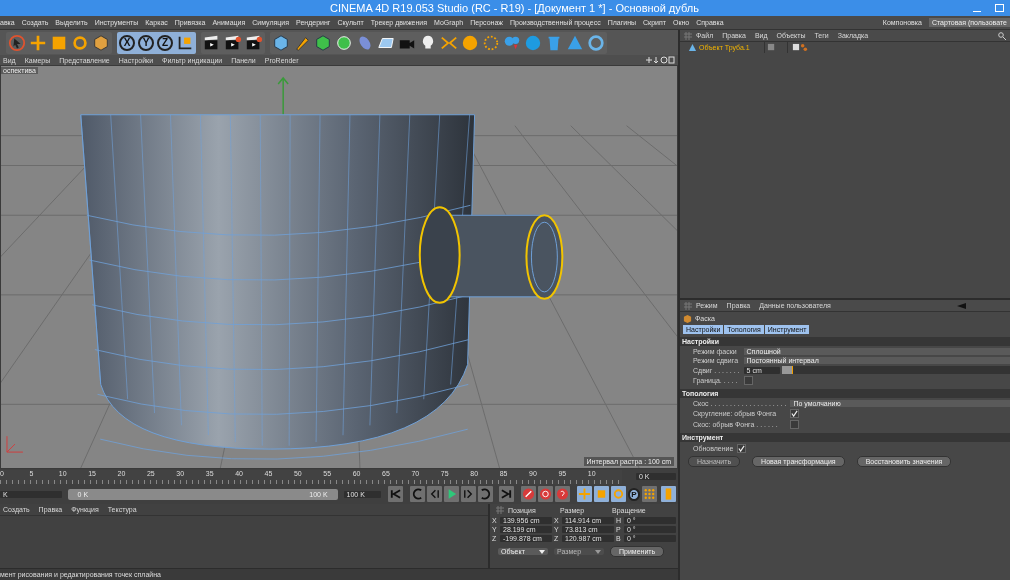 Image resolution: width=1010 pixels, height=580 pixels. What do you see at coordinates (1002, 35) in the screenshot?
I see `search-icon` at bounding box center [1002, 35].